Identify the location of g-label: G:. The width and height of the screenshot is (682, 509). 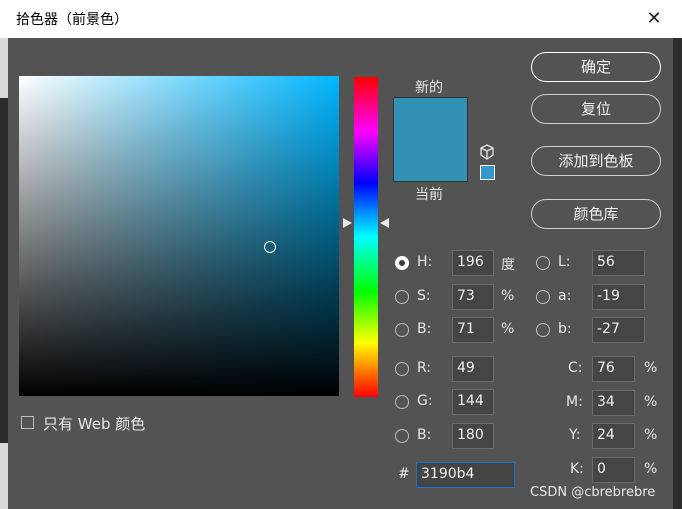
(425, 401).